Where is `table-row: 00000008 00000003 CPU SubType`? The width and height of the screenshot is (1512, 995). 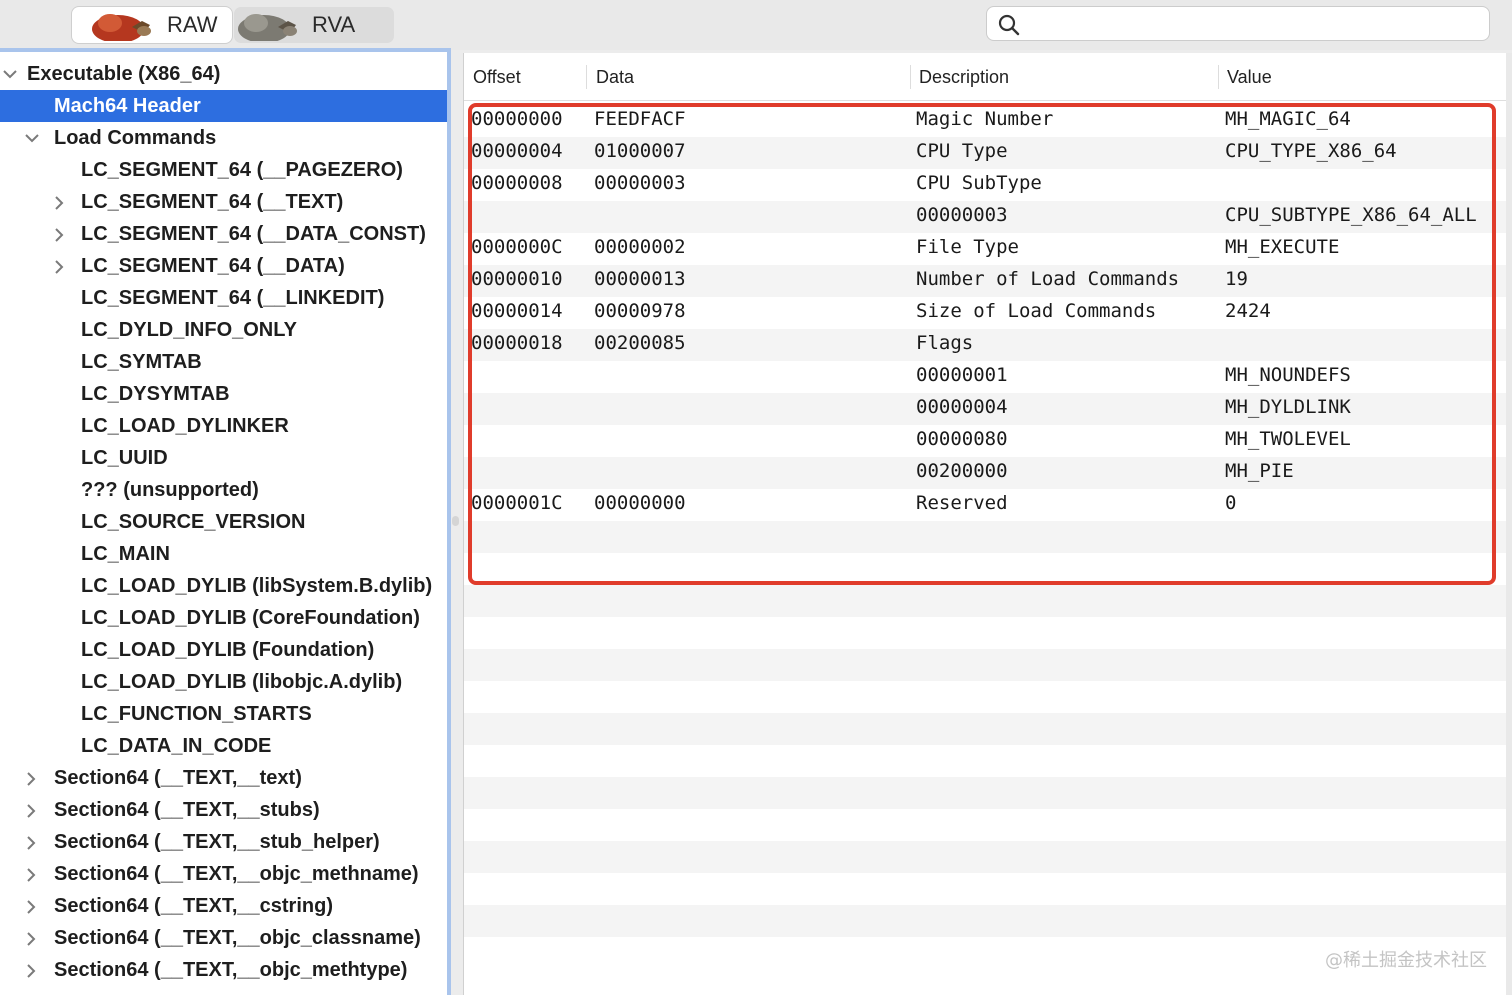
table-row: 00000008 00000003 CPU SubType is located at coordinates (985, 185).